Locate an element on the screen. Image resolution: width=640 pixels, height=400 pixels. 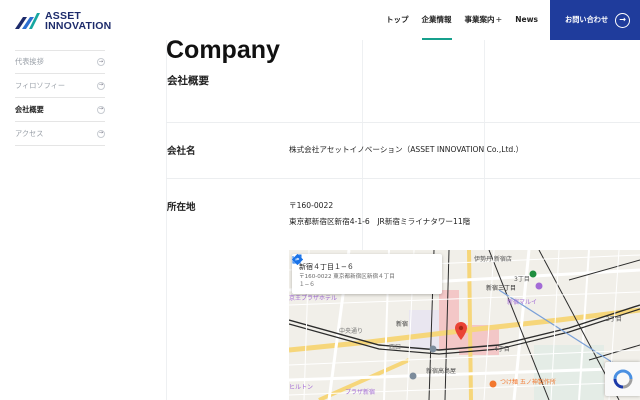
address-value: 東京都新宿区新宿4-1-6 JR新宿ミライナタワー11階 is located at coordinates (380, 221).